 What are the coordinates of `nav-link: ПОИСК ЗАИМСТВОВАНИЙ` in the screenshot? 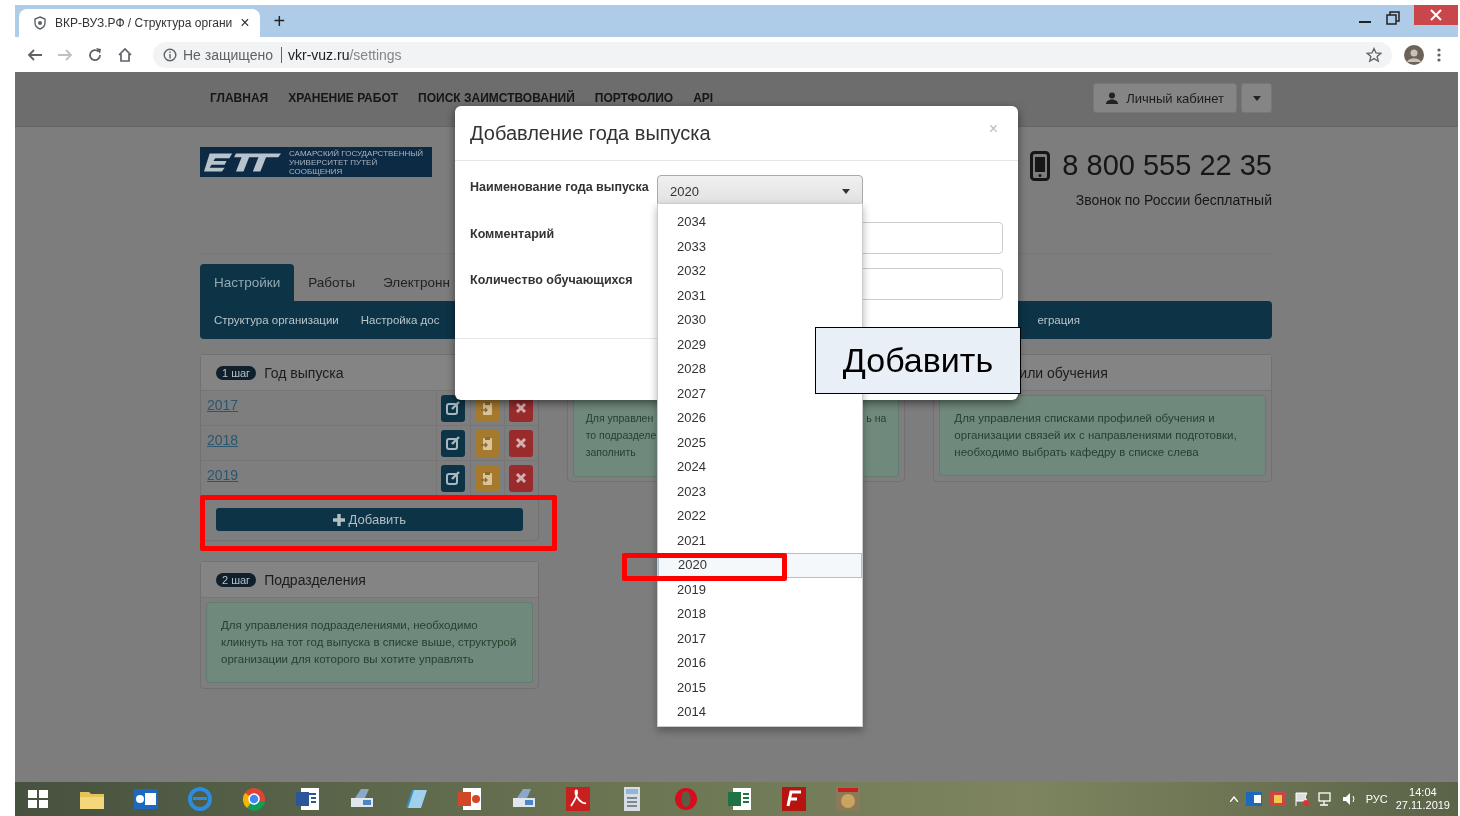 It's located at (496, 98).